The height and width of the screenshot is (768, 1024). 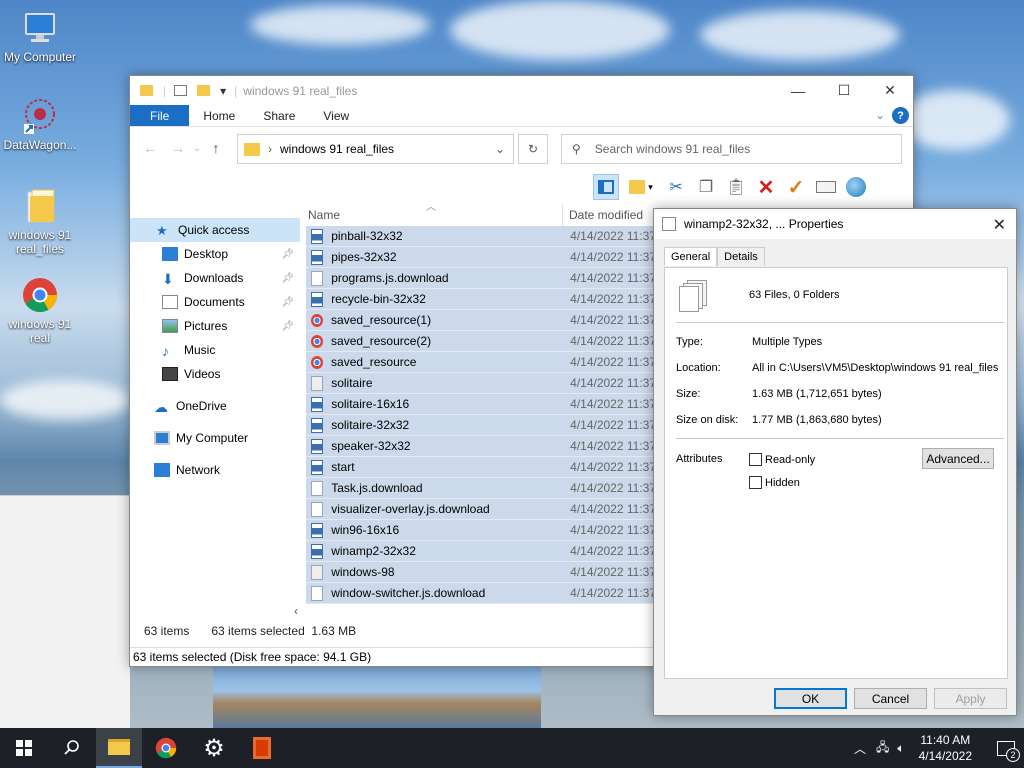 What do you see at coordinates (699, 459) in the screenshot?
I see `attributes-label: Attributes` at bounding box center [699, 459].